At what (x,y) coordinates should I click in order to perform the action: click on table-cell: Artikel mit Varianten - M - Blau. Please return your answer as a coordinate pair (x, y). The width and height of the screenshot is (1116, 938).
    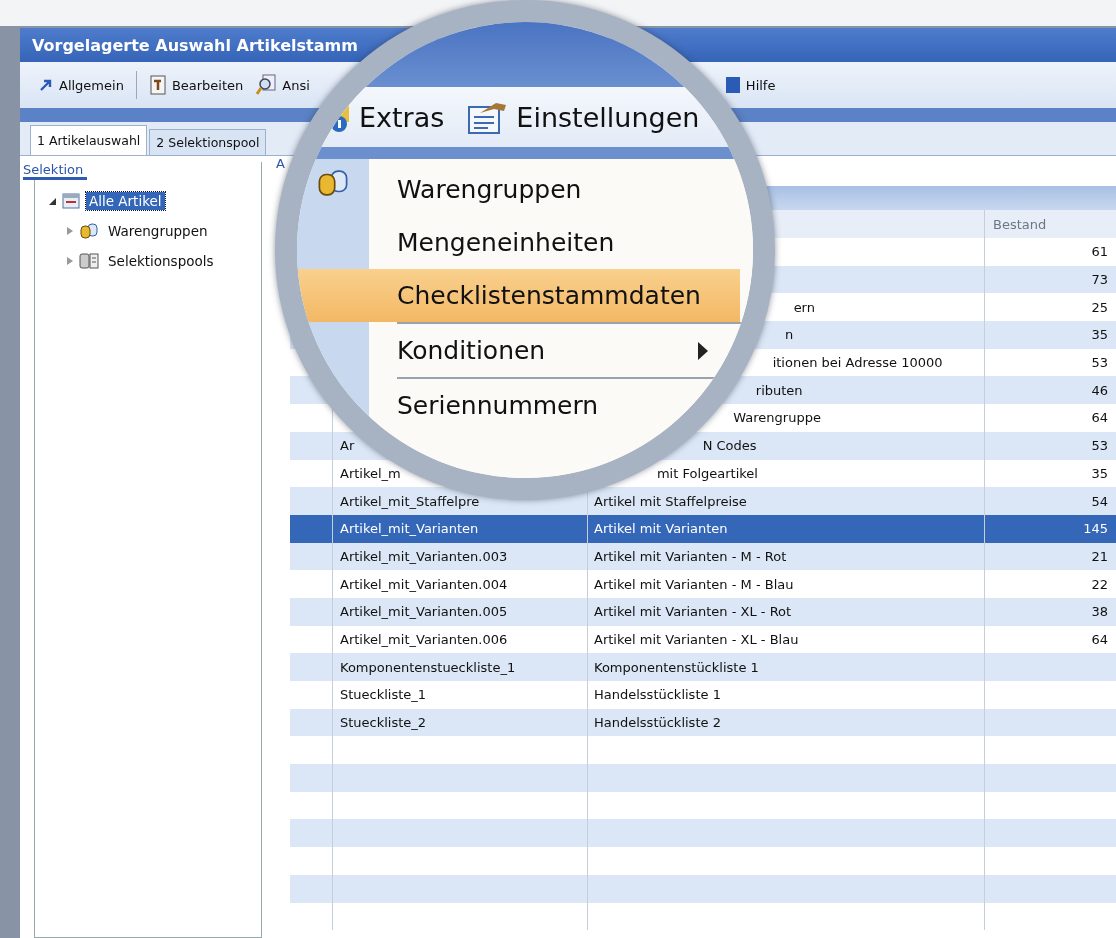
    Looking at the image, I should click on (694, 584).